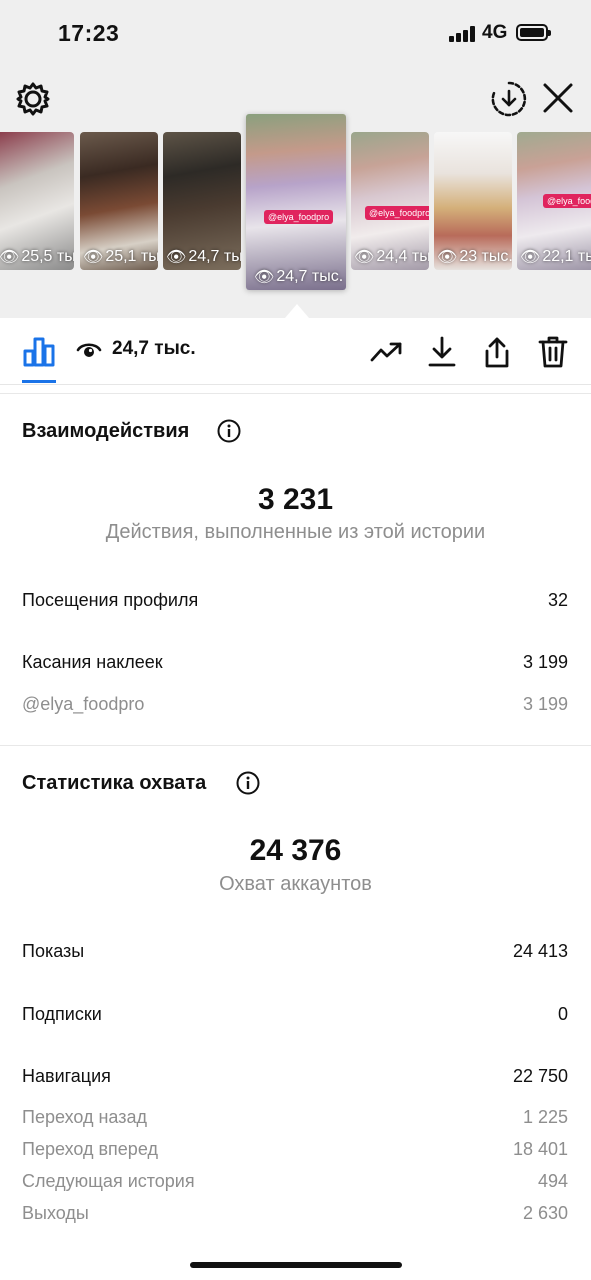 The image size is (591, 1280). What do you see at coordinates (557, 600) in the screenshot?
I see `profile-visits-value: 32` at bounding box center [557, 600].